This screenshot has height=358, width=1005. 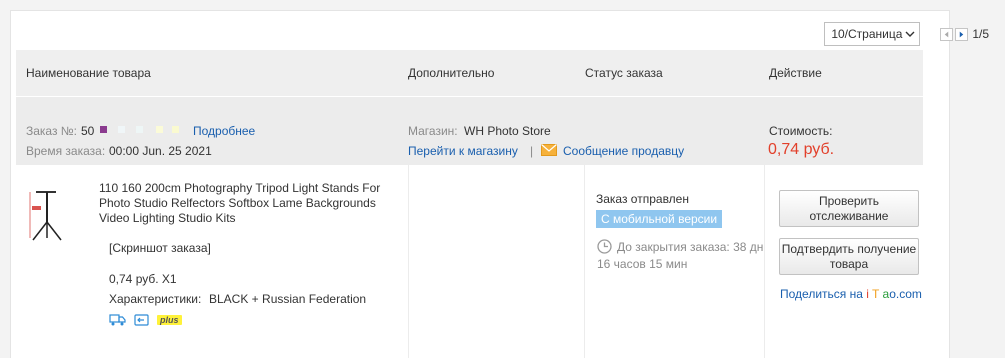 I want to click on header-additional: Дополнительно, so click(x=451, y=73).